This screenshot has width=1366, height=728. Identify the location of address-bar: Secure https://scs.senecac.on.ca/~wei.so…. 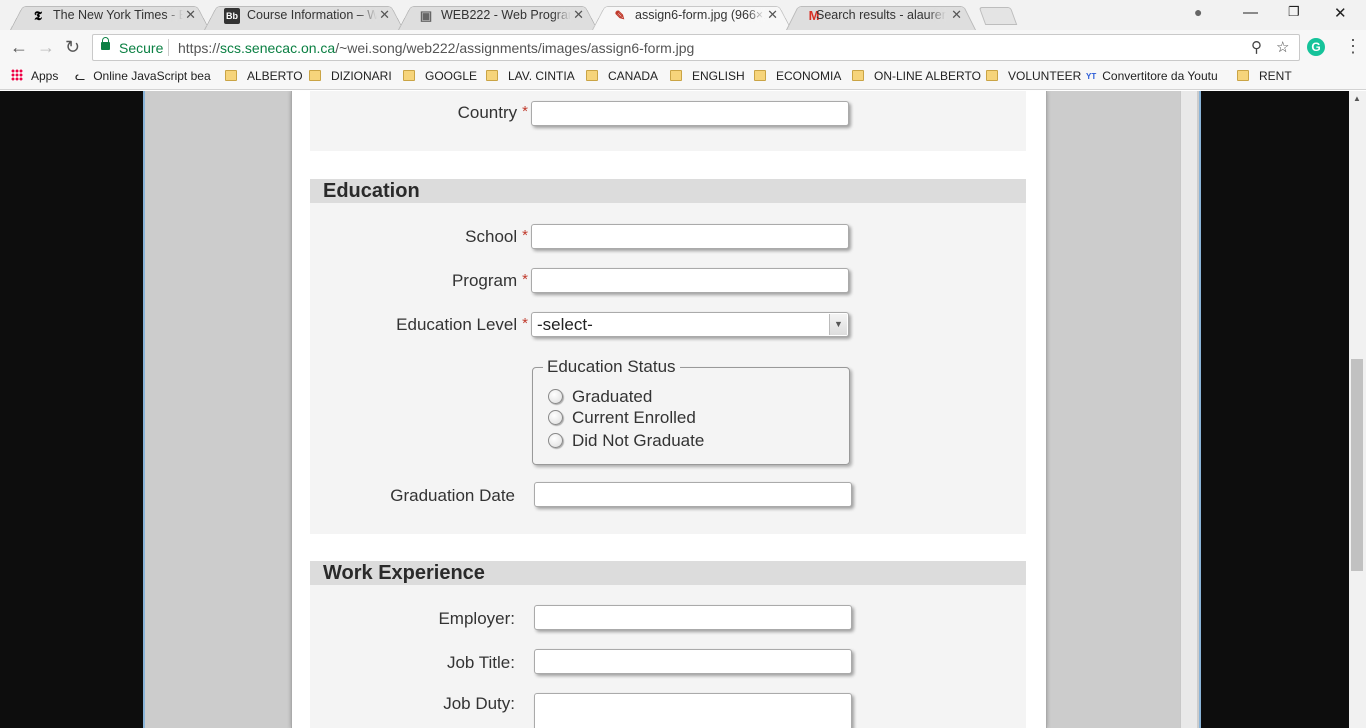
(696, 47).